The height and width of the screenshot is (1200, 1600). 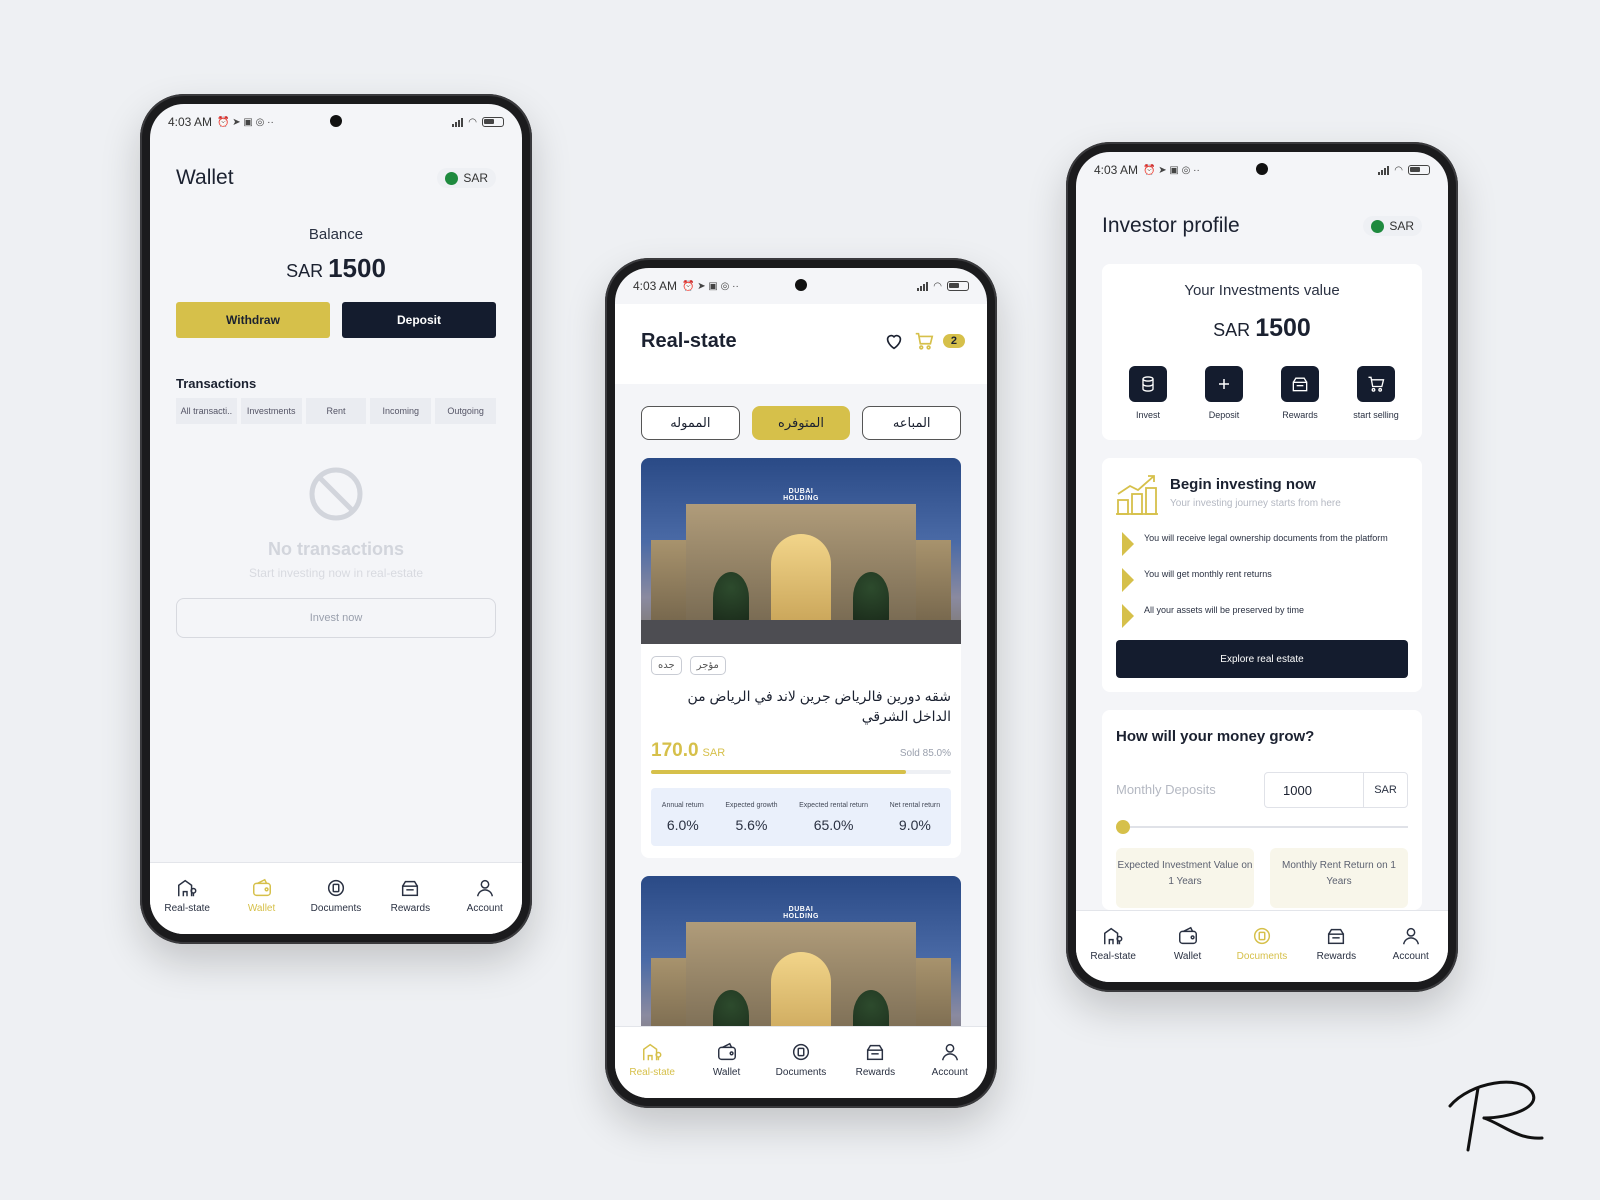 I want to click on wifi-icon: ◠, so click(x=1398, y=170).